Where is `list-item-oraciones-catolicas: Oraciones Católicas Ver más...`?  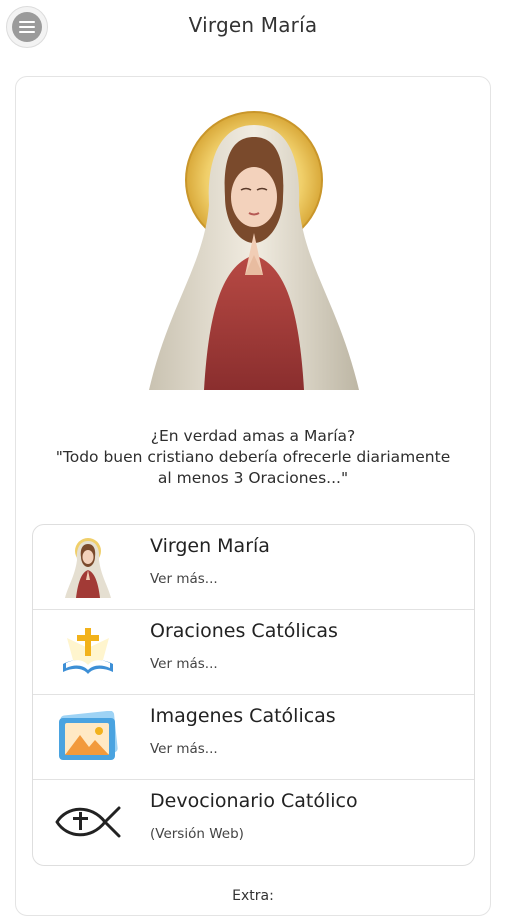
list-item-oraciones-catolicas: Oraciones Católicas Ver más... is located at coordinates (253, 652).